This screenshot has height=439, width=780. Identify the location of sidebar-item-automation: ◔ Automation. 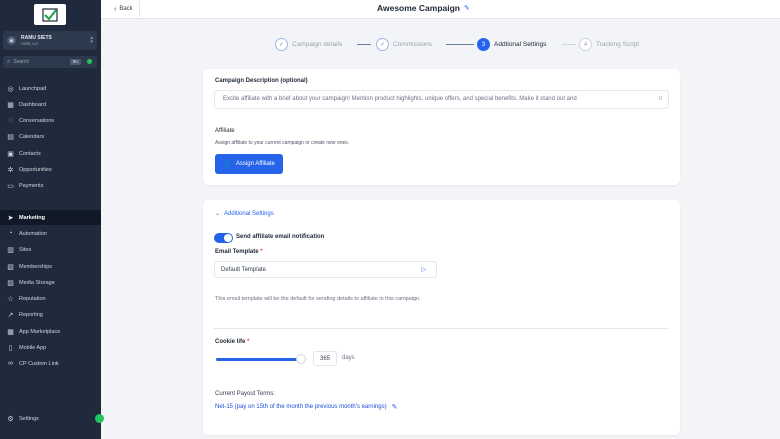
(50, 233).